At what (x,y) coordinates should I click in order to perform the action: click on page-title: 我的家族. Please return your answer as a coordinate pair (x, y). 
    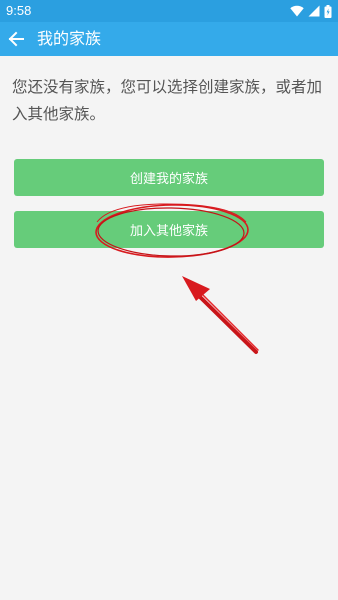
    Looking at the image, I should click on (69, 38).